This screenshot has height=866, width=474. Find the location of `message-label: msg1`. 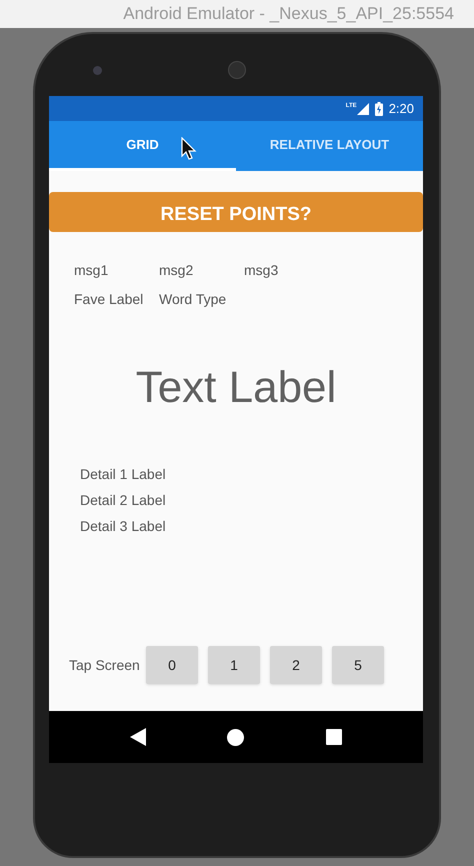

message-label: msg1 is located at coordinates (92, 270).